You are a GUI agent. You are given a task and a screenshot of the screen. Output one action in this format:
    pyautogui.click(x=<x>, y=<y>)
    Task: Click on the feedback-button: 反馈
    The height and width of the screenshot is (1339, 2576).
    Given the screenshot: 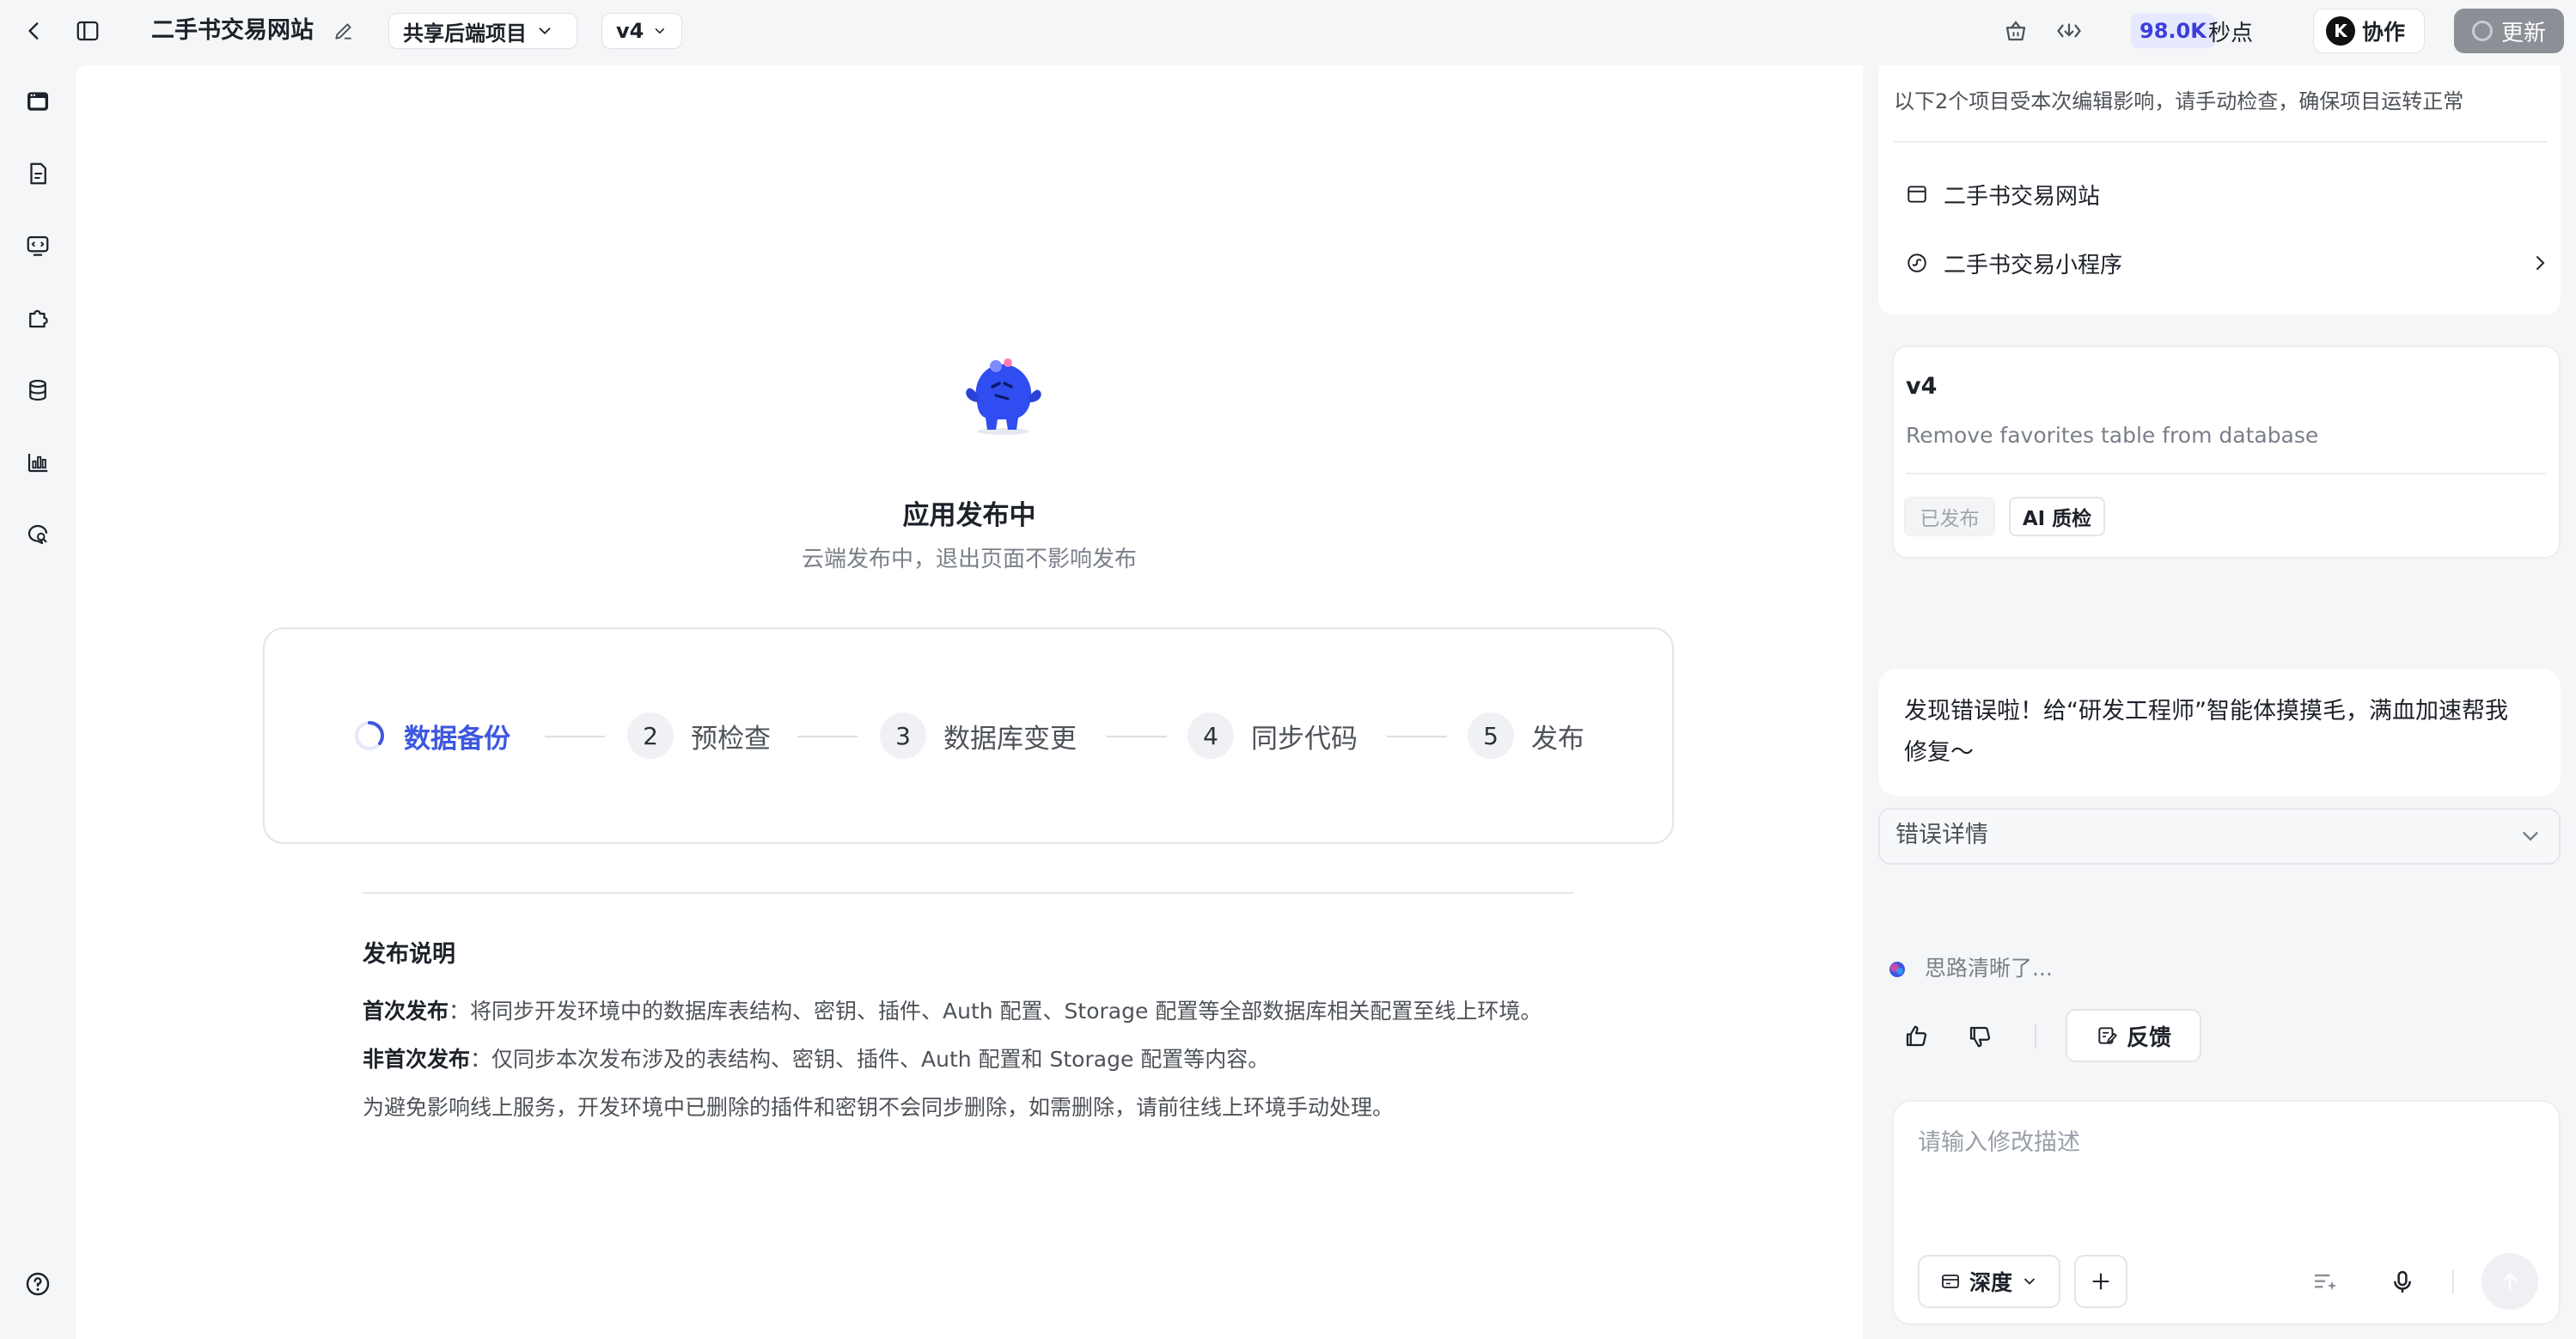 What is the action you would take?
    pyautogui.click(x=2133, y=1035)
    